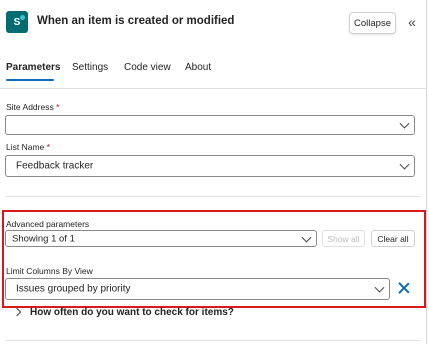 This screenshot has height=344, width=429. Describe the element at coordinates (147, 67) in the screenshot. I see `tab-code-view: Code view` at that location.